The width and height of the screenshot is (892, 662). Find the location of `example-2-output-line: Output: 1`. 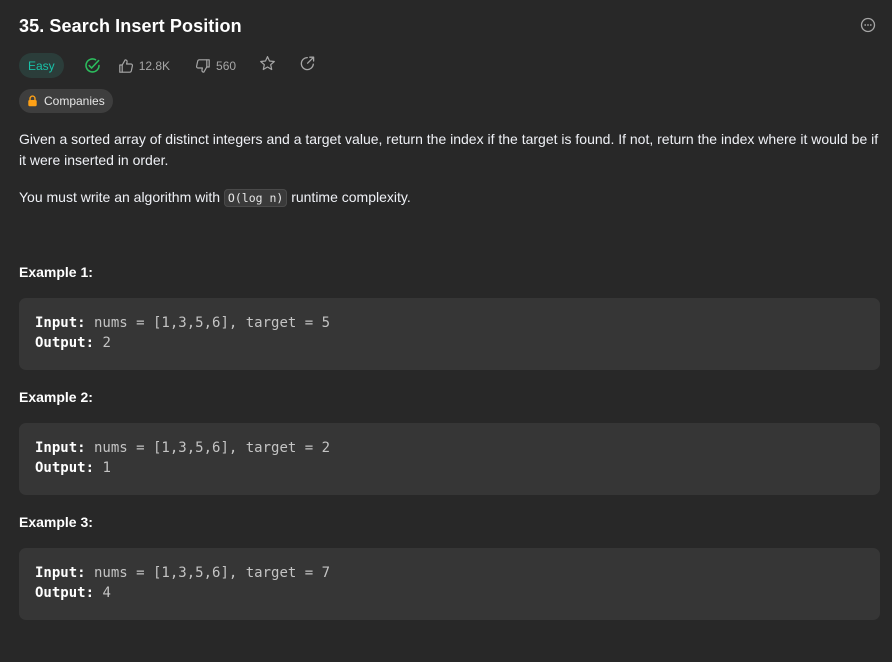

example-2-output-line: Output: 1 is located at coordinates (449, 468).